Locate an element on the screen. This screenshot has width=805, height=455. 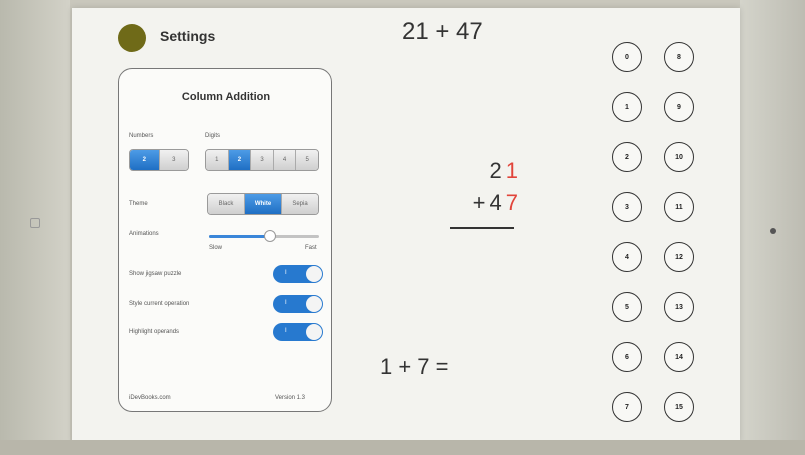
numbers-option-2: 2 is located at coordinates (145, 160).